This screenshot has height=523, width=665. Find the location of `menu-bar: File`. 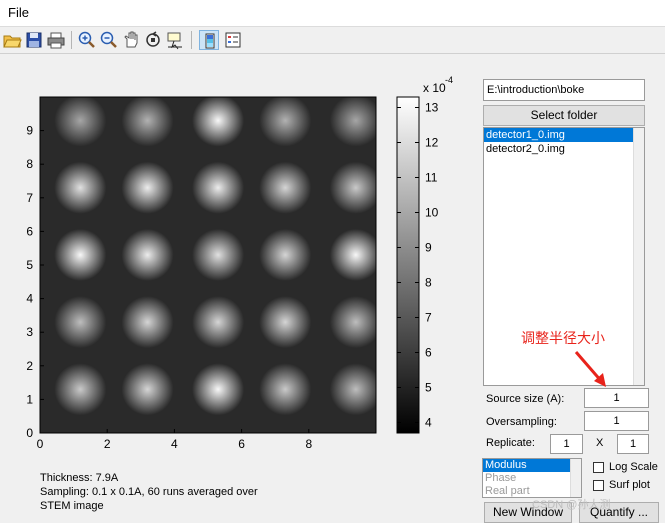

menu-bar: File is located at coordinates (332, 13).